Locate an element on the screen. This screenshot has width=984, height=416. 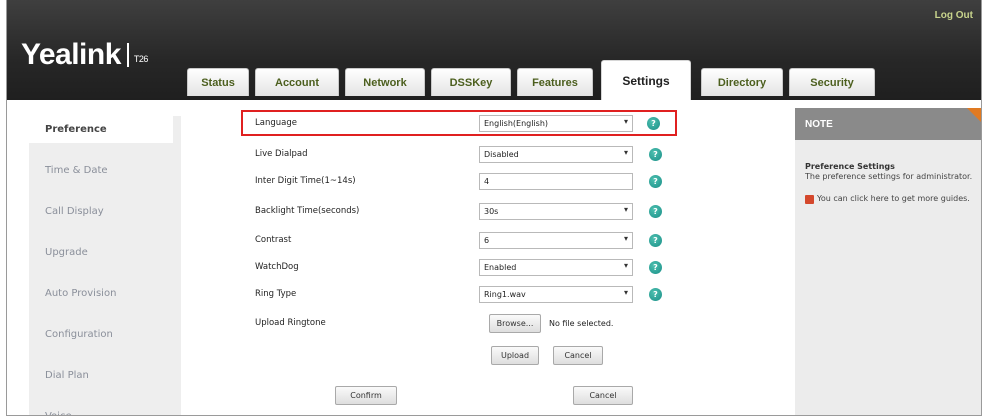
tab-directory: Directory is located at coordinates (742, 82).